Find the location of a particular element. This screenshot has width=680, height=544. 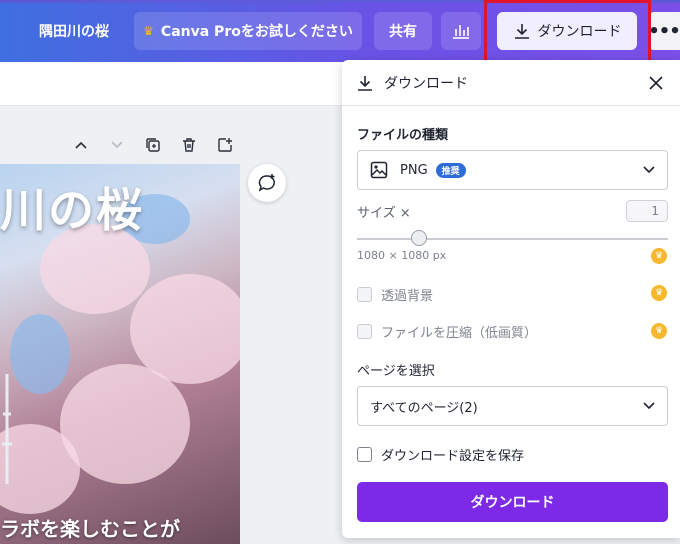

insights-button is located at coordinates (461, 31).